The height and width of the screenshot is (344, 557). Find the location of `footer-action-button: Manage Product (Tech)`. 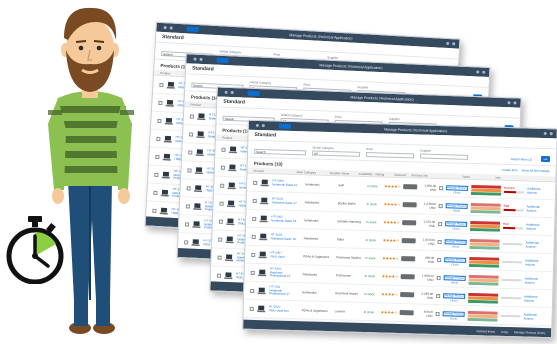

footer-action-button: Manage Product (Tech) is located at coordinates (529, 332).